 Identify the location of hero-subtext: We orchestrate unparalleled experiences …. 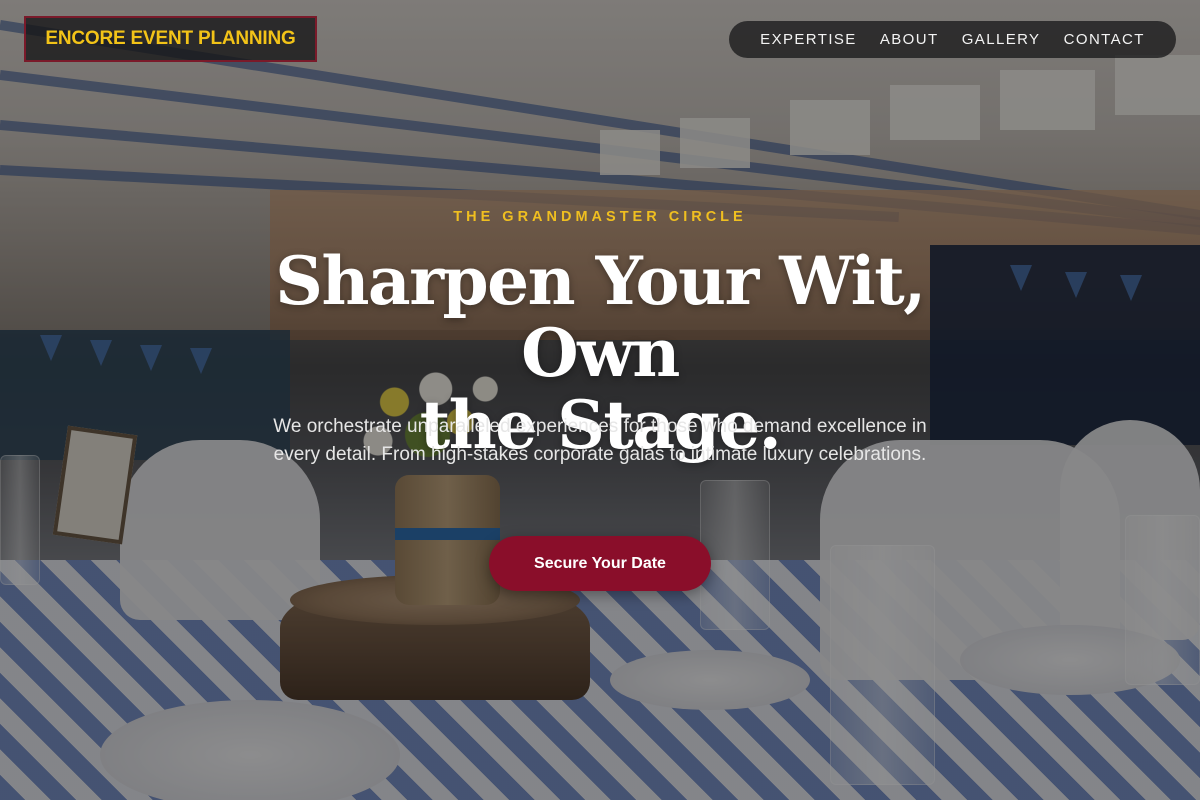
(600, 440).